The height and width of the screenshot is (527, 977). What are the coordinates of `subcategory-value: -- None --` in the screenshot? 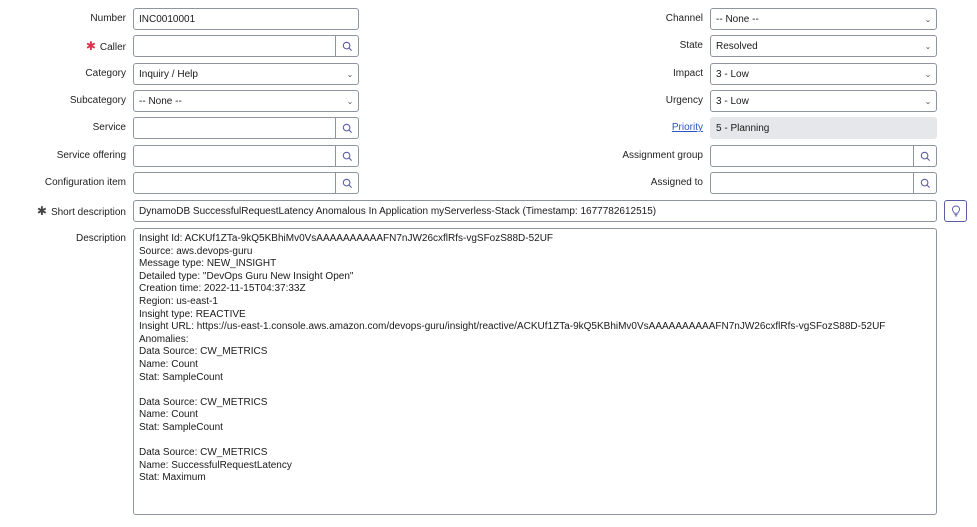 It's located at (160, 101).